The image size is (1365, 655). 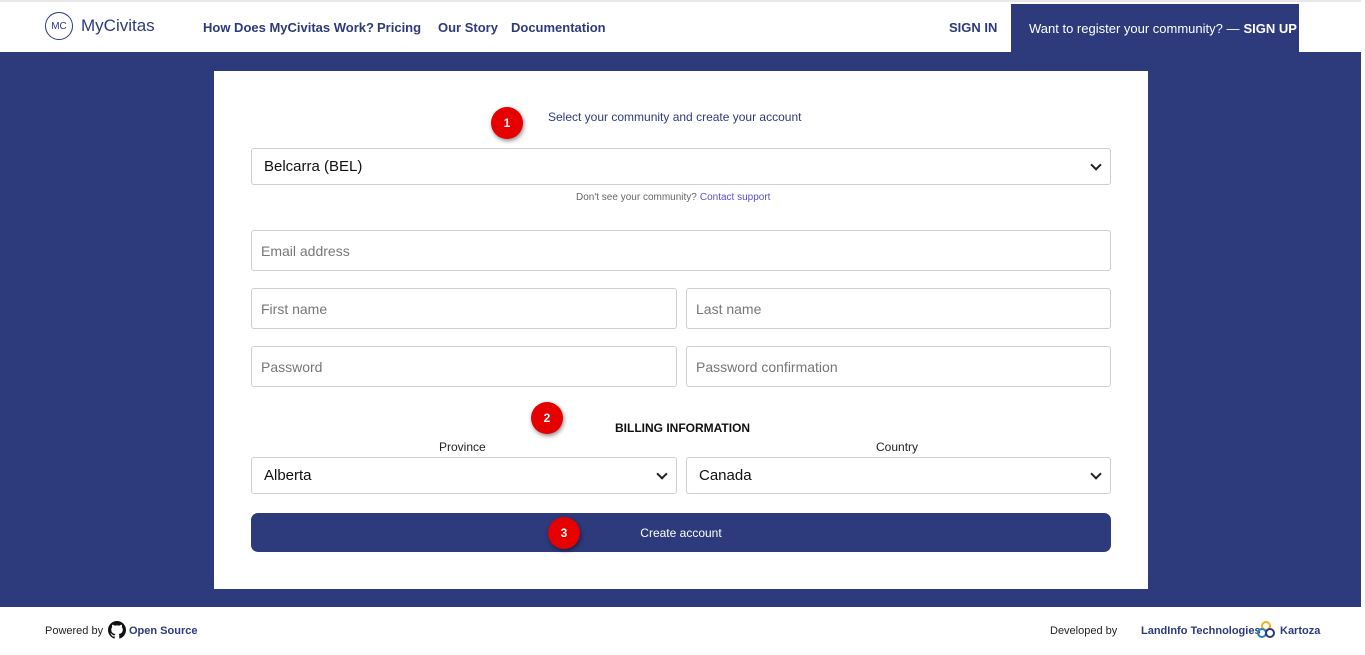 What do you see at coordinates (464, 475) in the screenshot?
I see `province-select: Alberta` at bounding box center [464, 475].